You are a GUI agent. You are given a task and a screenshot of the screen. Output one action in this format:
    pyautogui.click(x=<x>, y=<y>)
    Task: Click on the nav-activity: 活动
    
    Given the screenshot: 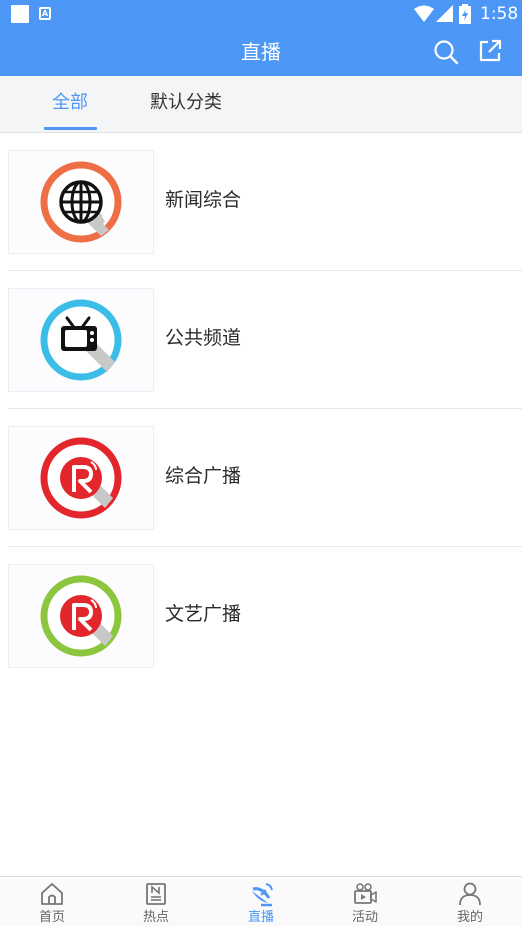 What is the action you would take?
    pyautogui.click(x=365, y=901)
    